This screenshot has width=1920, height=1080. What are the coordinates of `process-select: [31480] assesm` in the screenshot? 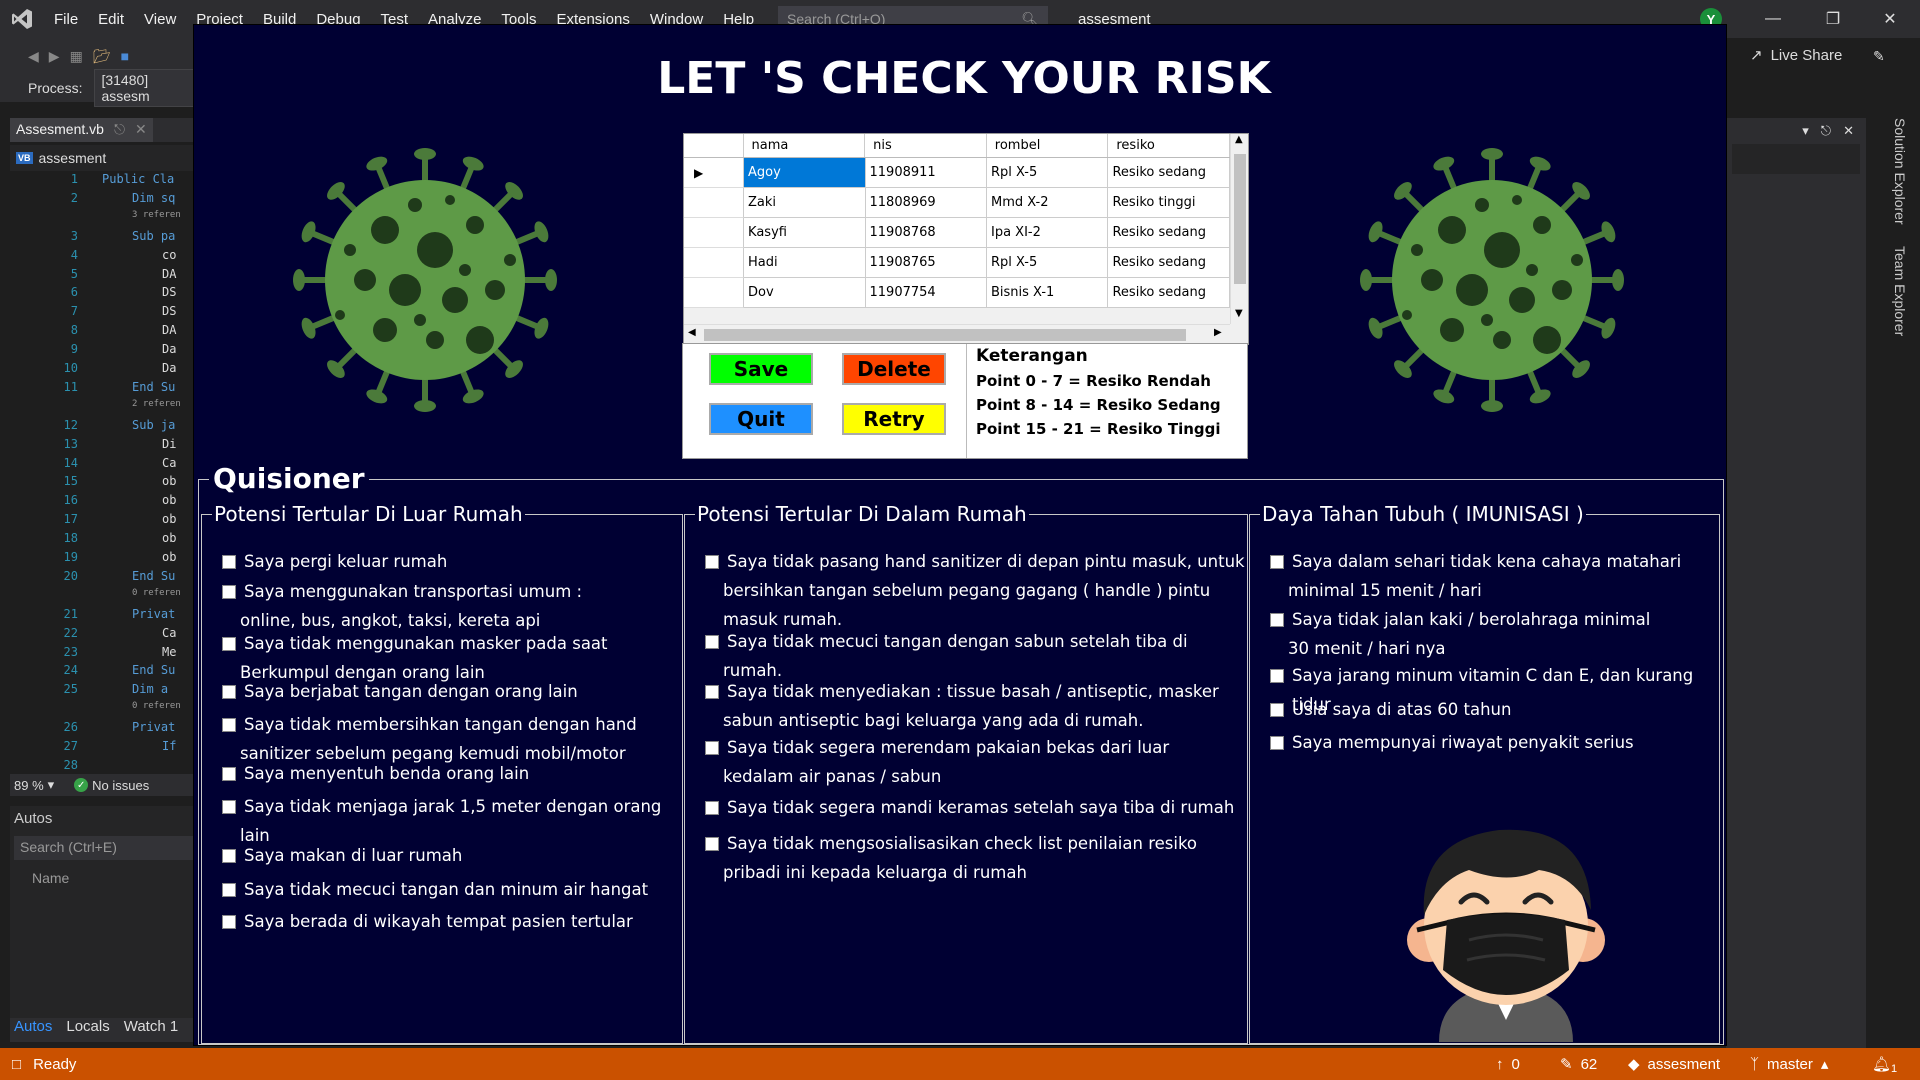 It's located at (147, 88).